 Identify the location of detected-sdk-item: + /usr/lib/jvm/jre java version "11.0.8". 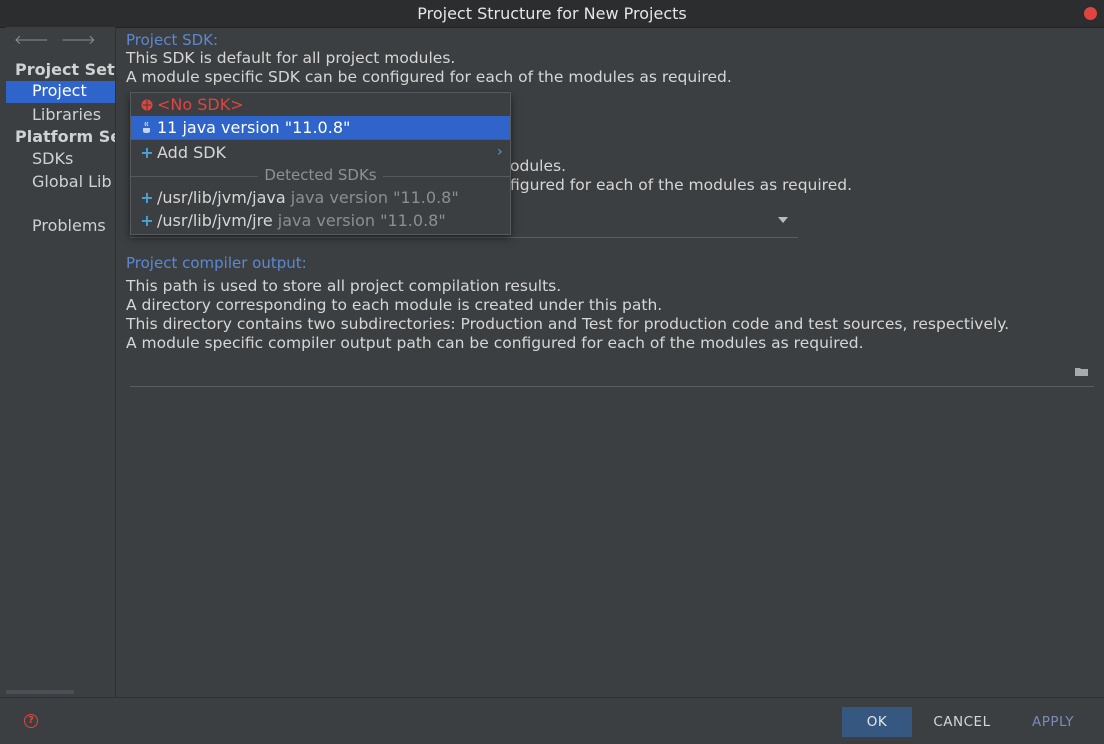
(320, 220).